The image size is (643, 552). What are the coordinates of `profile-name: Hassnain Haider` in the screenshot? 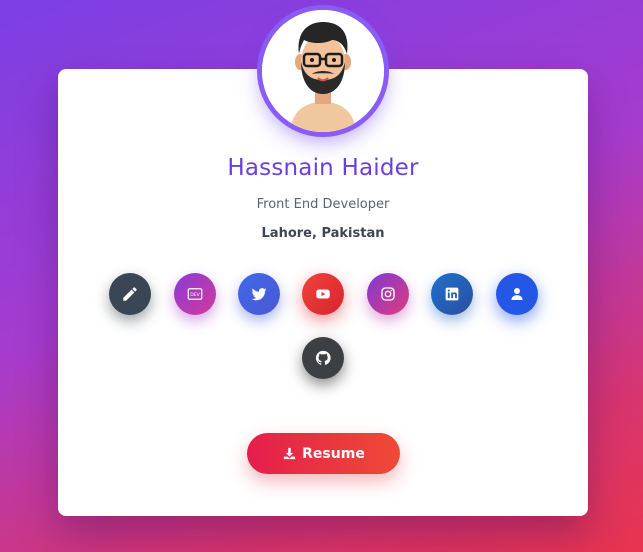 It's located at (323, 168).